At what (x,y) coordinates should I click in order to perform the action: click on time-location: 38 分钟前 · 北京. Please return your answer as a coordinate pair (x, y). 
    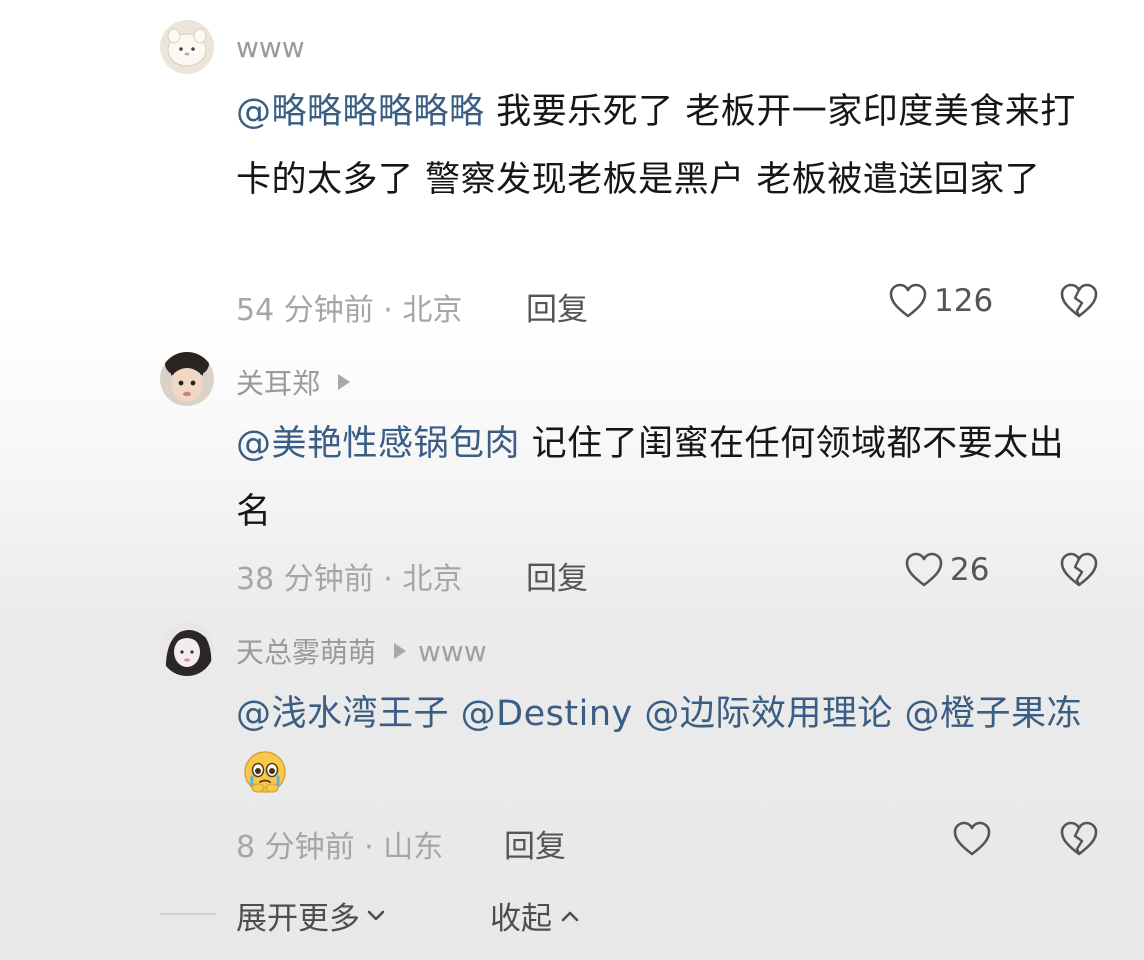
    Looking at the image, I should click on (349, 579).